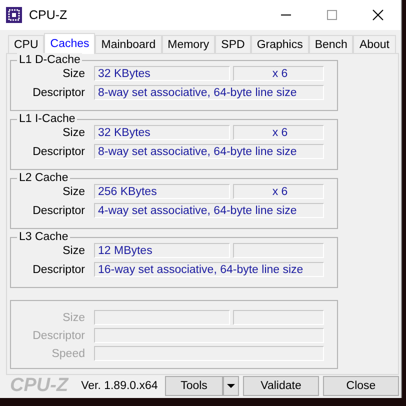 This screenshot has height=406, width=406. Describe the element at coordinates (70, 43) in the screenshot. I see `tab: Caches` at that location.